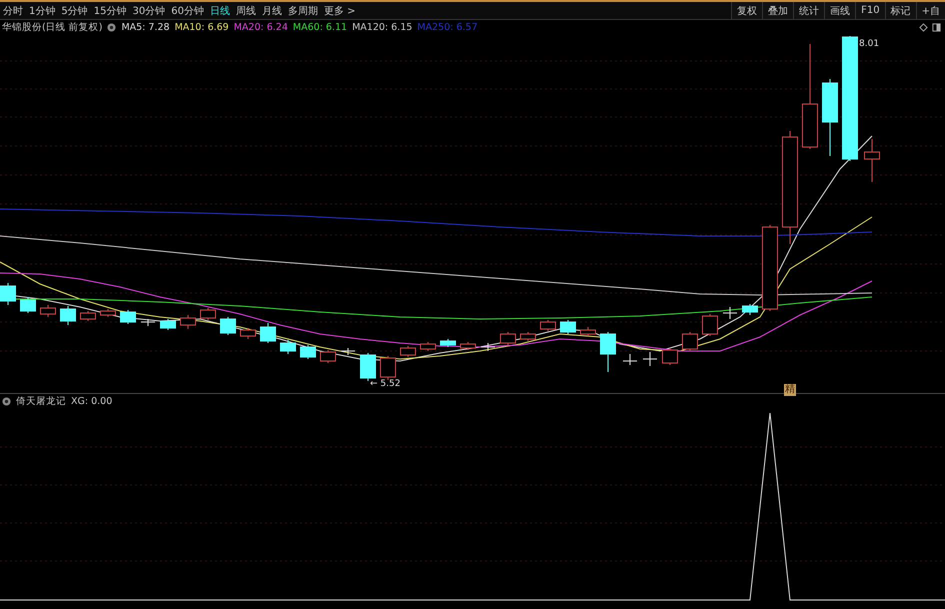 The width and height of the screenshot is (945, 609). Describe the element at coordinates (41, 401) in the screenshot. I see `indicator-name: 倚天屠龙记` at that location.